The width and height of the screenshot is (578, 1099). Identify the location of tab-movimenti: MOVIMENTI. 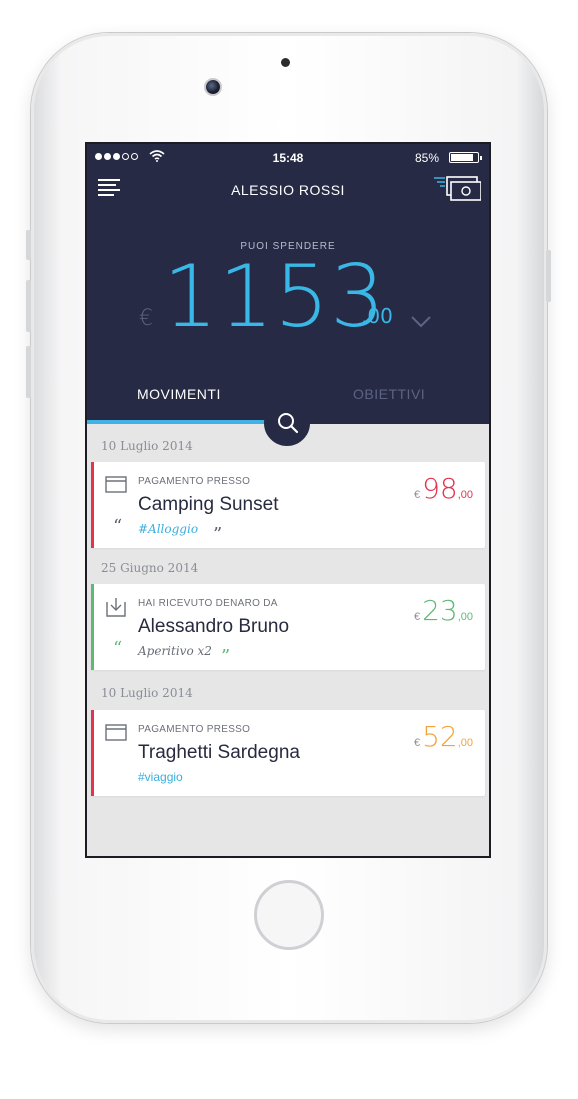
(179, 394).